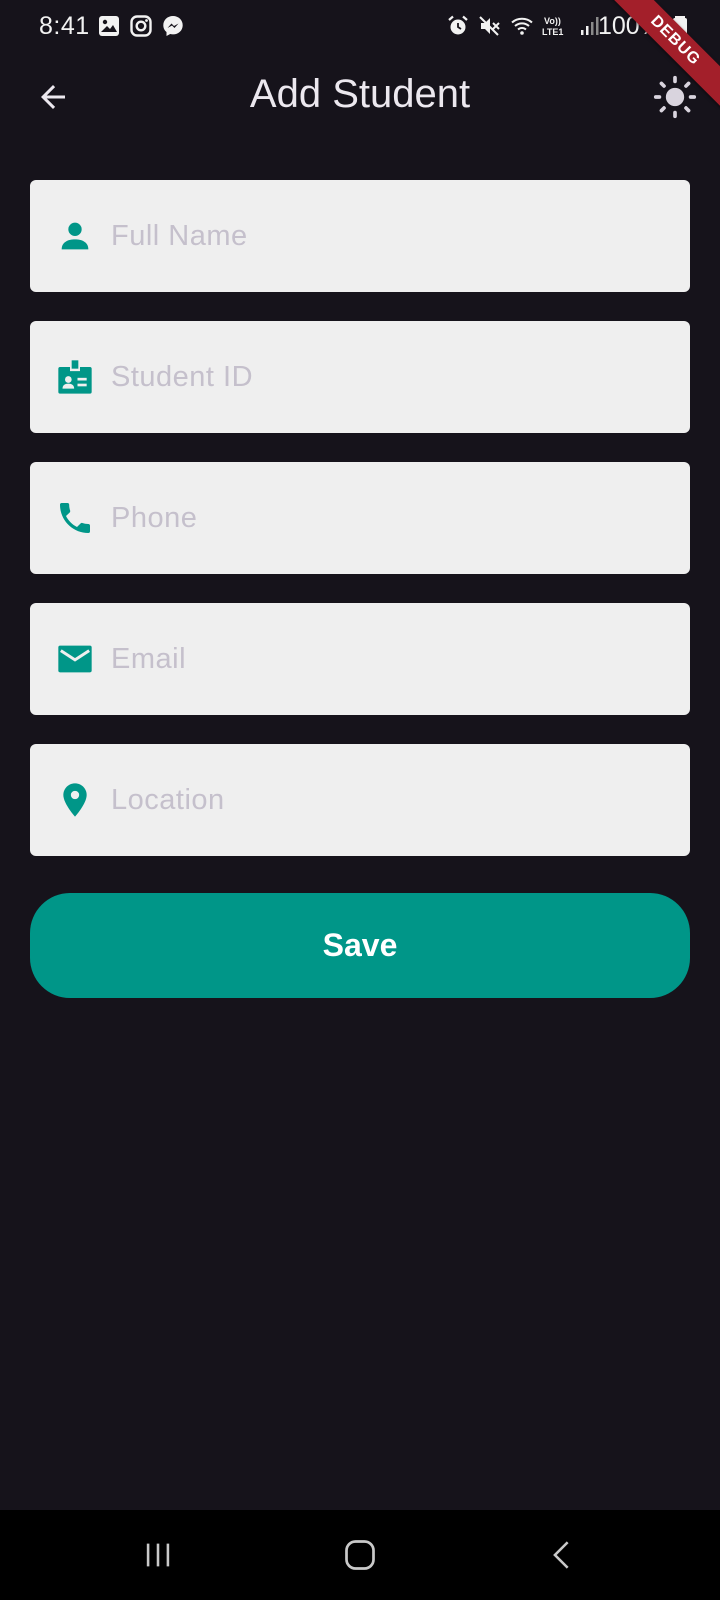 The width and height of the screenshot is (720, 1600). What do you see at coordinates (64, 26) in the screenshot?
I see `status-time: 8:41` at bounding box center [64, 26].